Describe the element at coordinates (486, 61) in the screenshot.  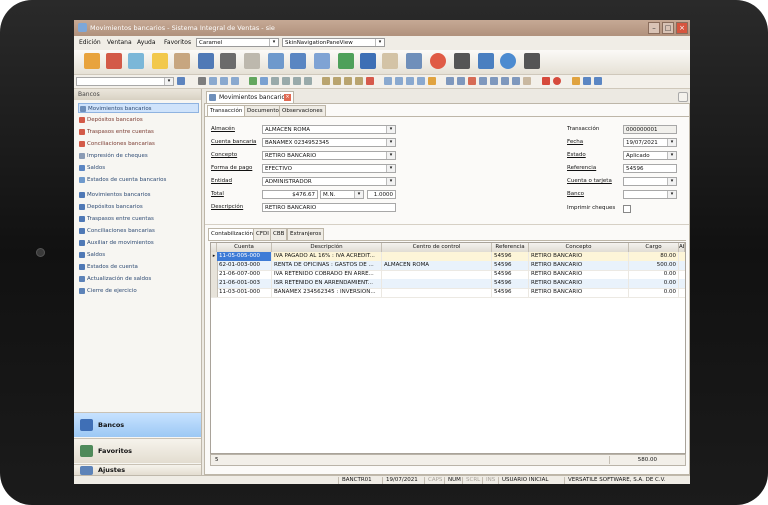
I see `tools-icon` at that location.